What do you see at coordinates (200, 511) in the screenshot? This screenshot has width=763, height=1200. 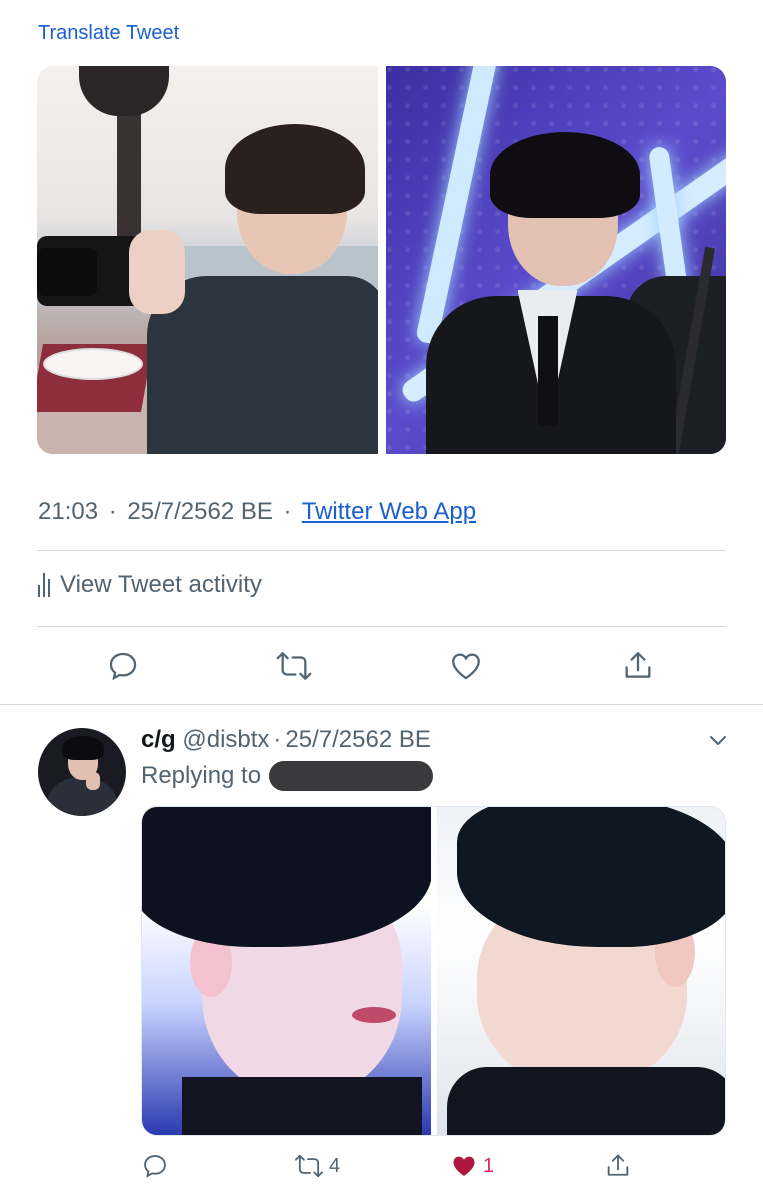 I see `tweet-date: 25/7/2562 BE` at bounding box center [200, 511].